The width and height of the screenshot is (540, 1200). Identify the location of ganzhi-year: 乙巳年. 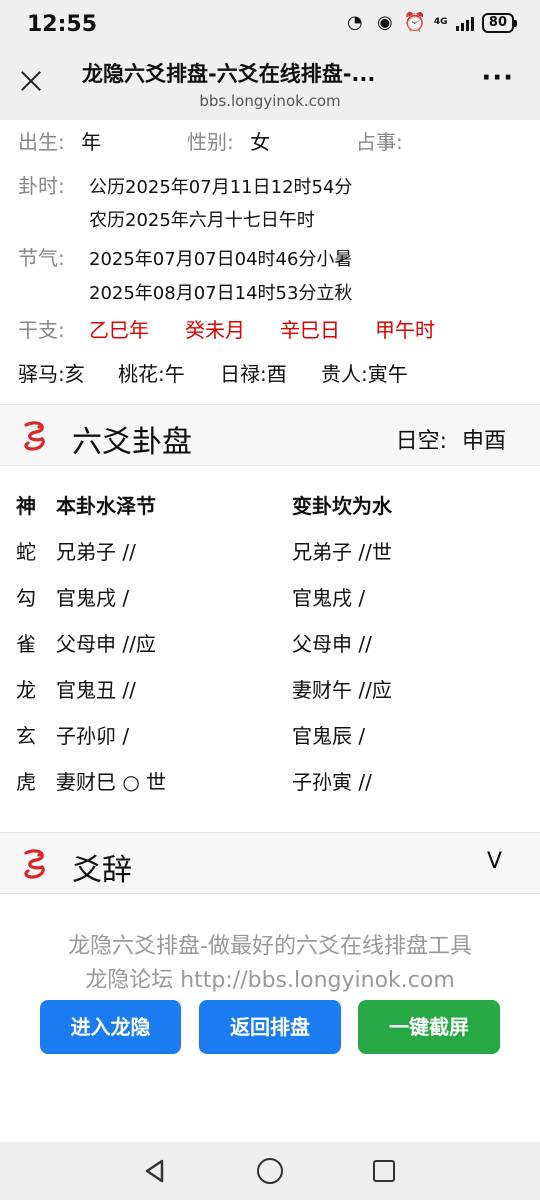
(119, 330).